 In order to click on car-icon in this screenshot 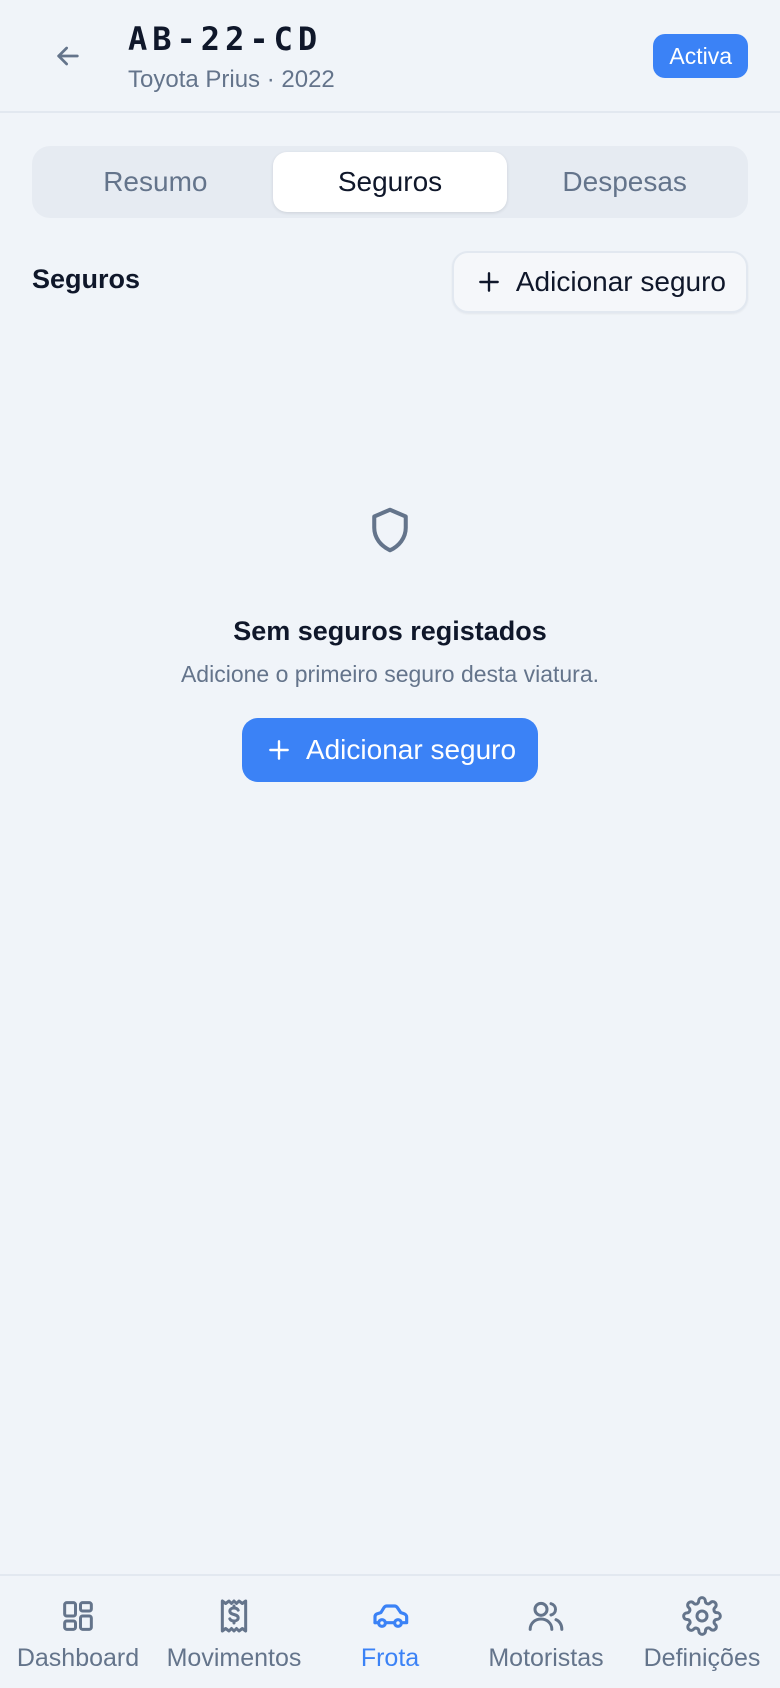, I will do `click(391, 1616)`.